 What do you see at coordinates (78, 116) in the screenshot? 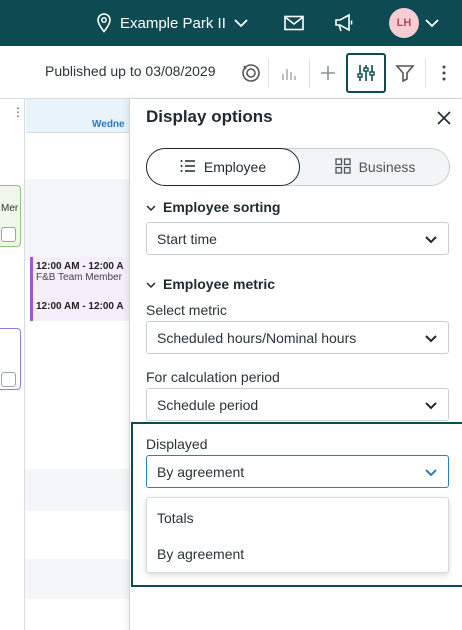
I see `day-header: Wedne` at bounding box center [78, 116].